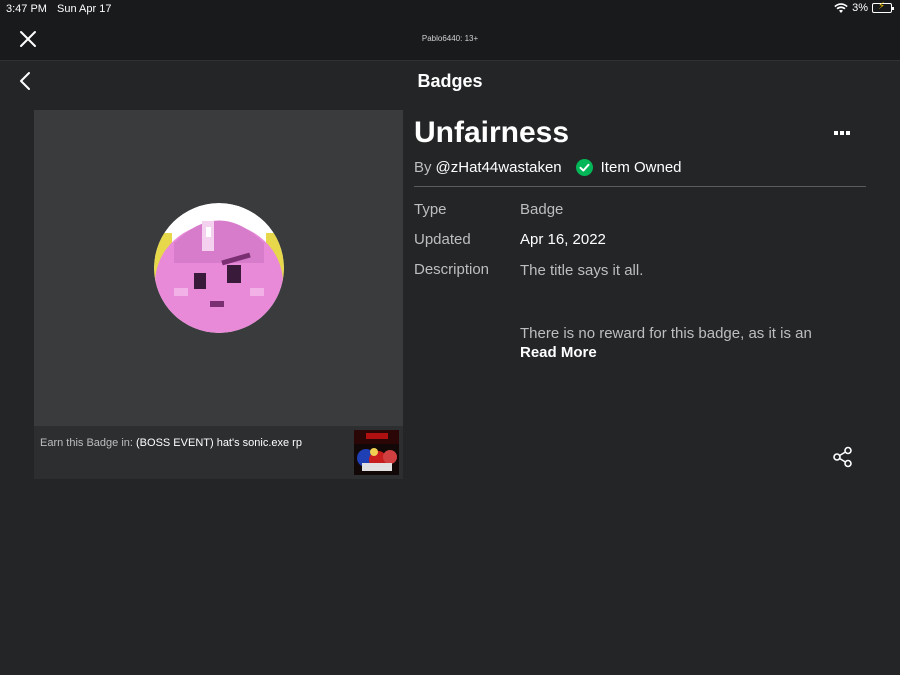 This screenshot has width=900, height=675. I want to click on status-date: Sun Apr 17, so click(84, 9).